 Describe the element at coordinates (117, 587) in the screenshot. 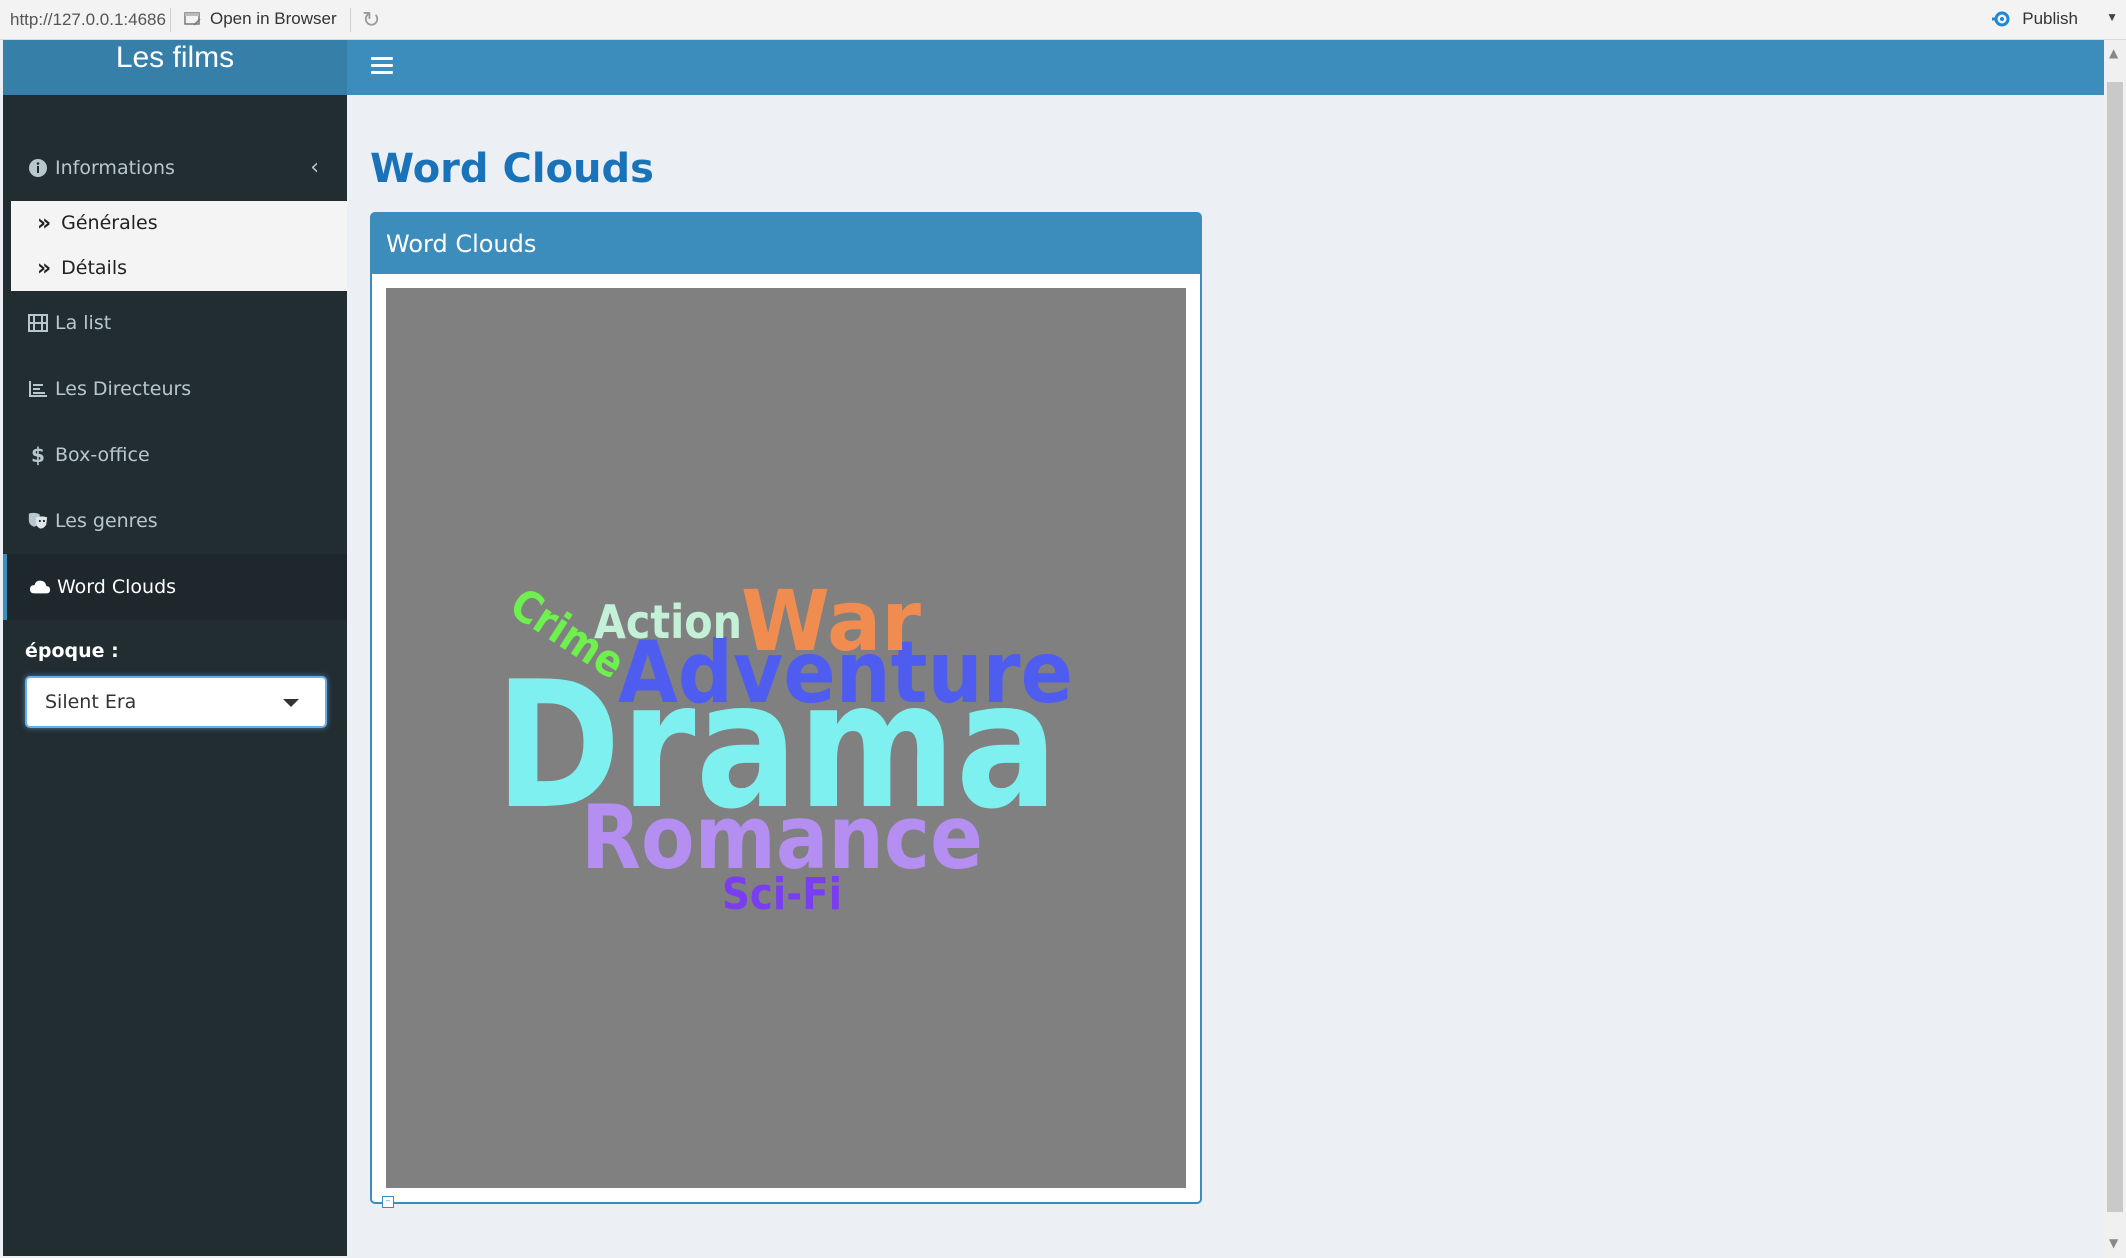

I see `sidebar-item-label: Word Clouds` at that location.